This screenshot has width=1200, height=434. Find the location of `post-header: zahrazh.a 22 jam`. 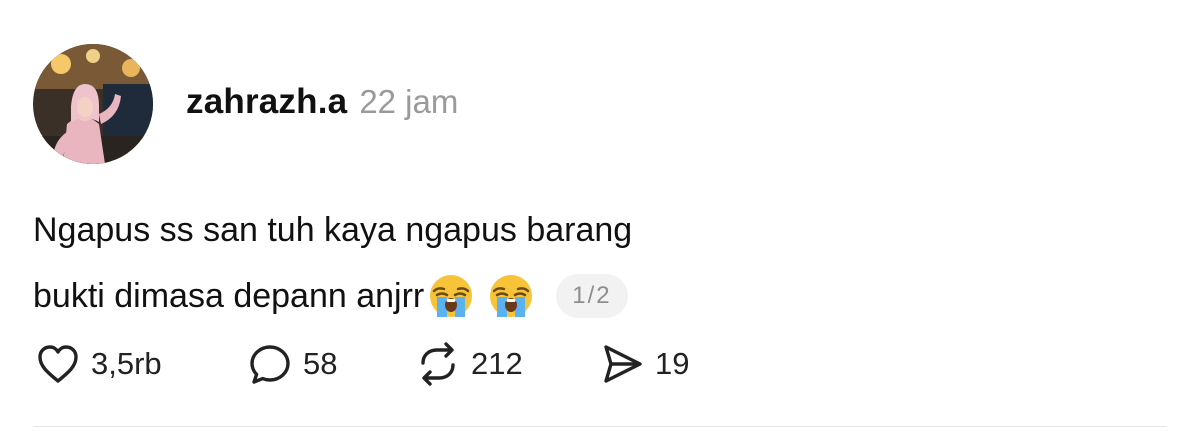

post-header: zahrazh.a 22 jam is located at coordinates (322, 104).